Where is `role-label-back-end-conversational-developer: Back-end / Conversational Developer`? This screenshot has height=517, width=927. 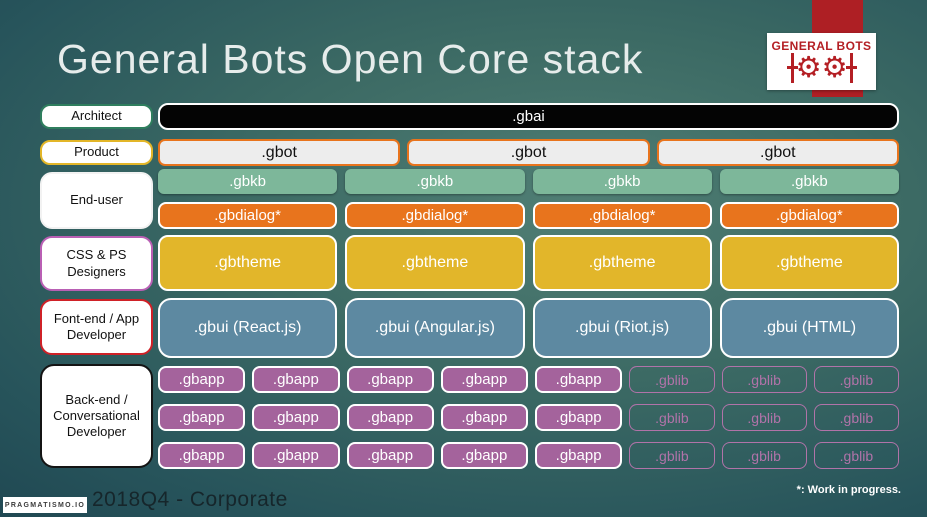 role-label-back-end-conversational-developer: Back-end / Conversational Developer is located at coordinates (96, 416).